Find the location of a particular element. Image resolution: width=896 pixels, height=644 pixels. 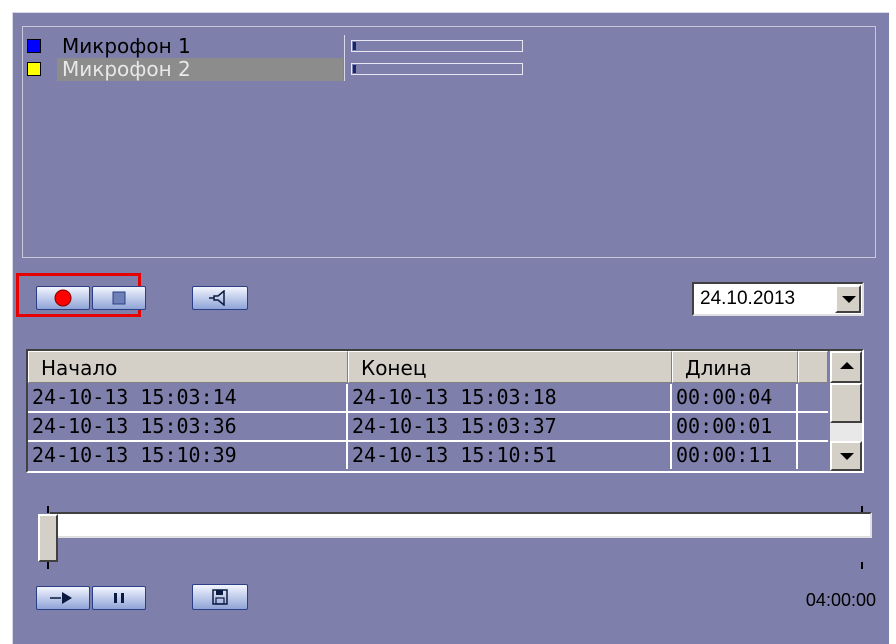

cell-start: 24-10-13 15:03:14 is located at coordinates (188, 397).